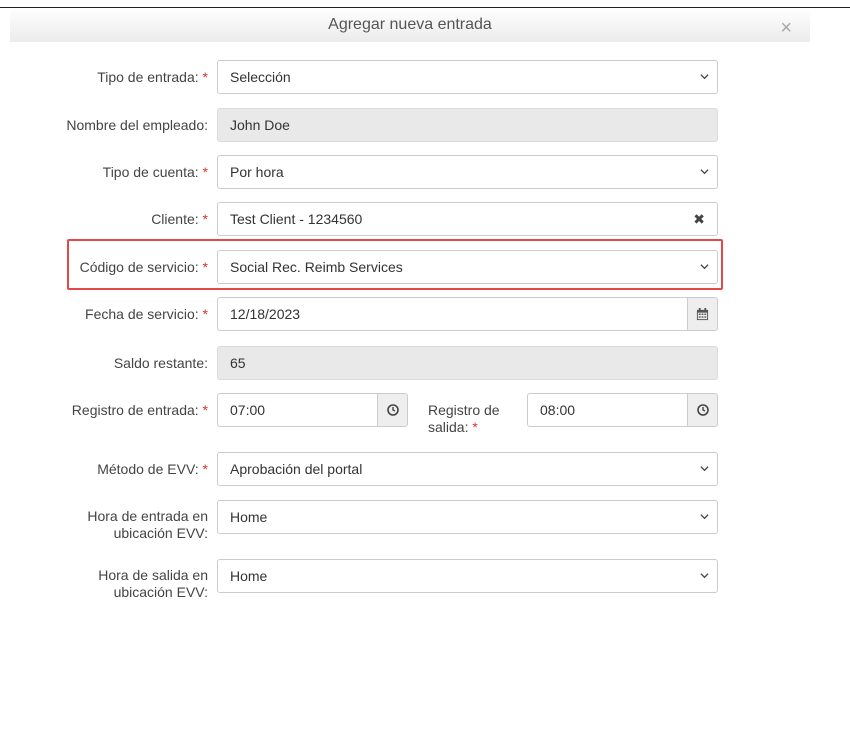 This screenshot has width=850, height=734. I want to click on check-in-label: Registro de entrada: *, so click(139, 410).